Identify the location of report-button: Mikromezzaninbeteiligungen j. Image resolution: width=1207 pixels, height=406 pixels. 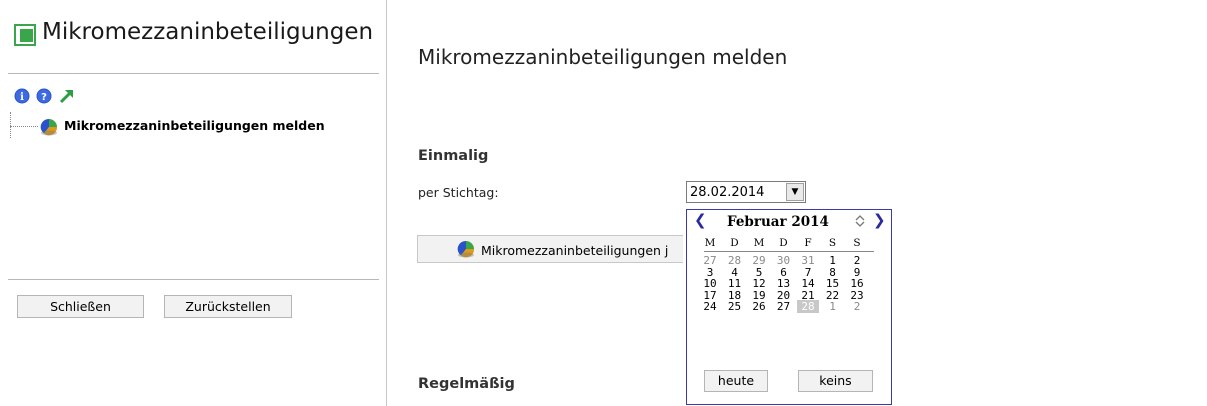
(550, 249).